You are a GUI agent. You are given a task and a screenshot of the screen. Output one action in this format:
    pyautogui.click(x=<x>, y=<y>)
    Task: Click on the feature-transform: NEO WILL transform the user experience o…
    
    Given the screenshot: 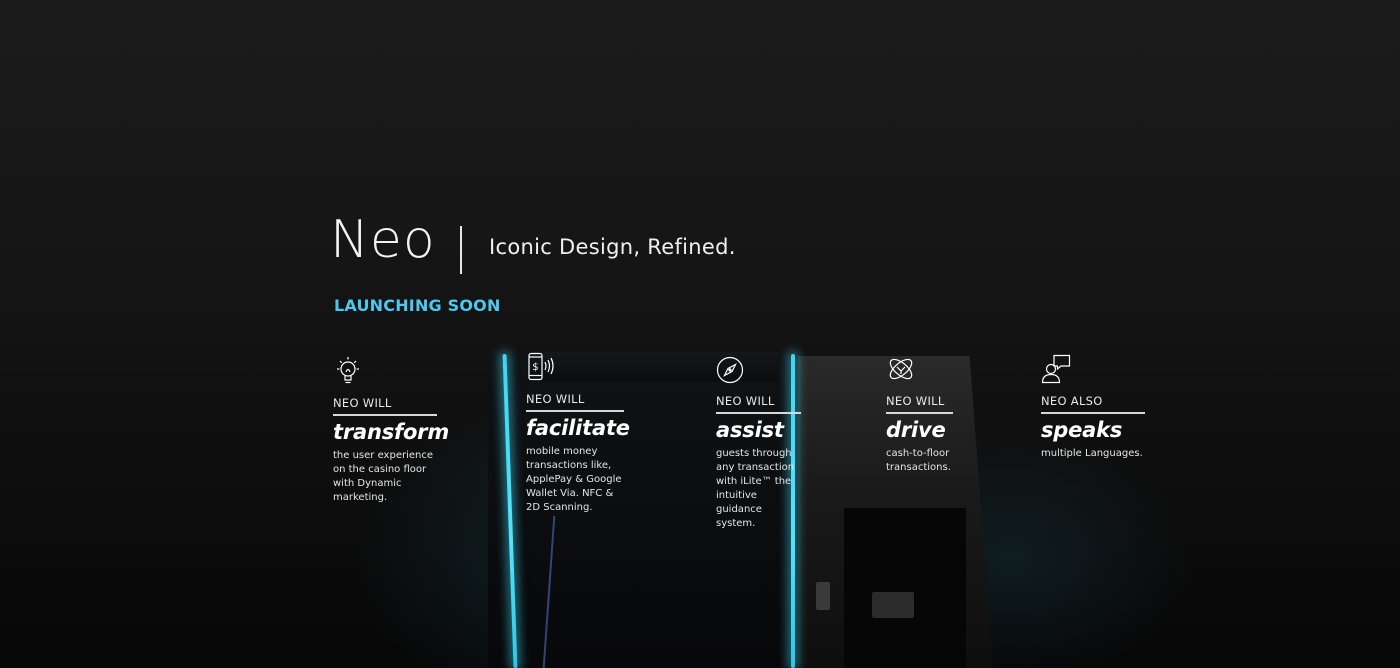 What is the action you would take?
    pyautogui.click(x=391, y=430)
    